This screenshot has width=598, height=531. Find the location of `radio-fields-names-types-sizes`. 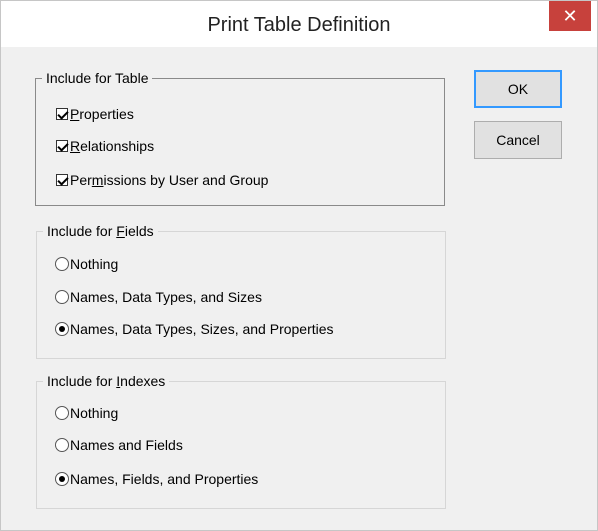

radio-fields-names-types-sizes is located at coordinates (62, 297).